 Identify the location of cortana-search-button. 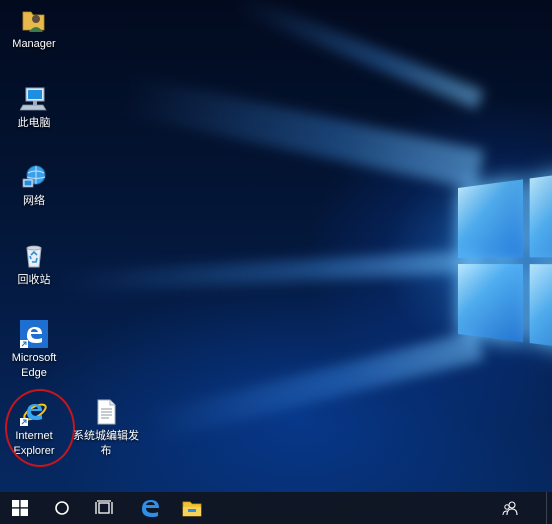
(62, 508).